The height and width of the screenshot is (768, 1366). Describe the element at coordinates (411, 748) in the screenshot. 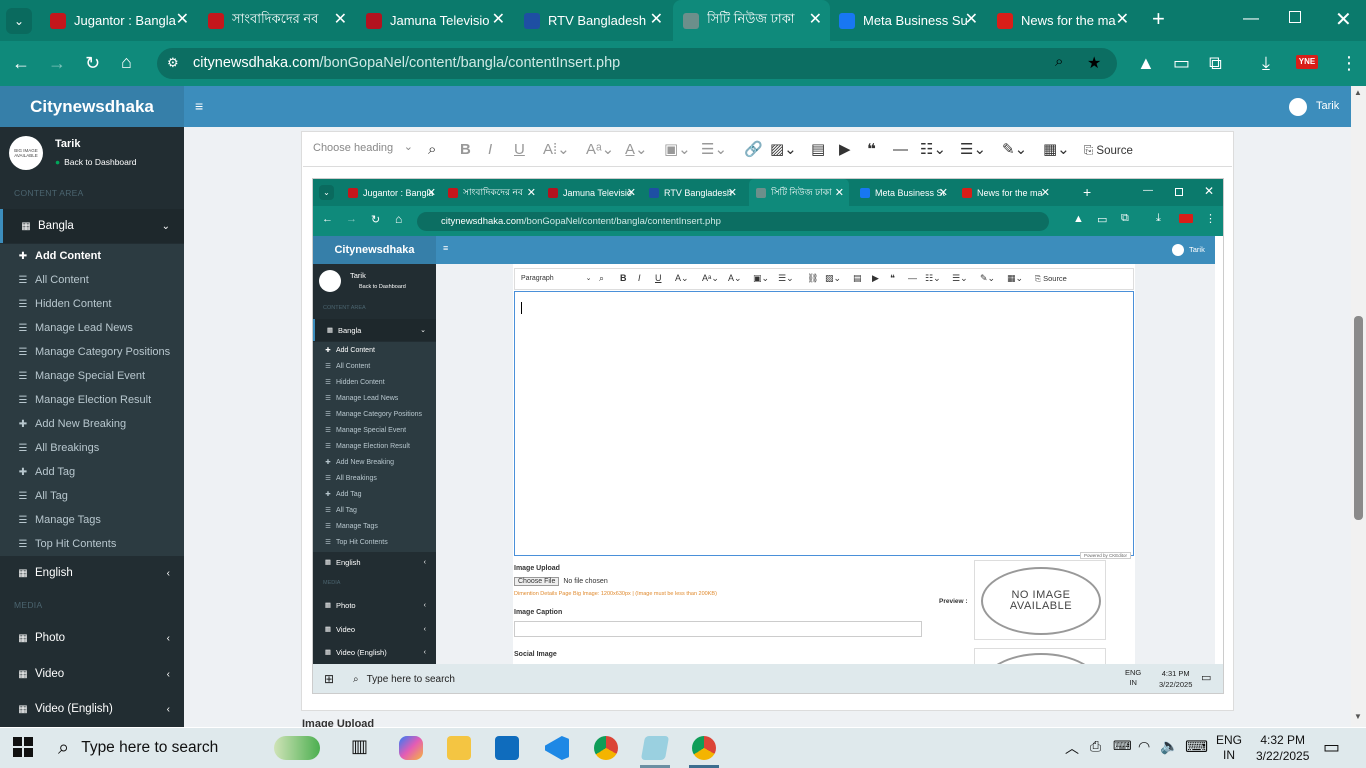

I see `copilot-icon` at that location.